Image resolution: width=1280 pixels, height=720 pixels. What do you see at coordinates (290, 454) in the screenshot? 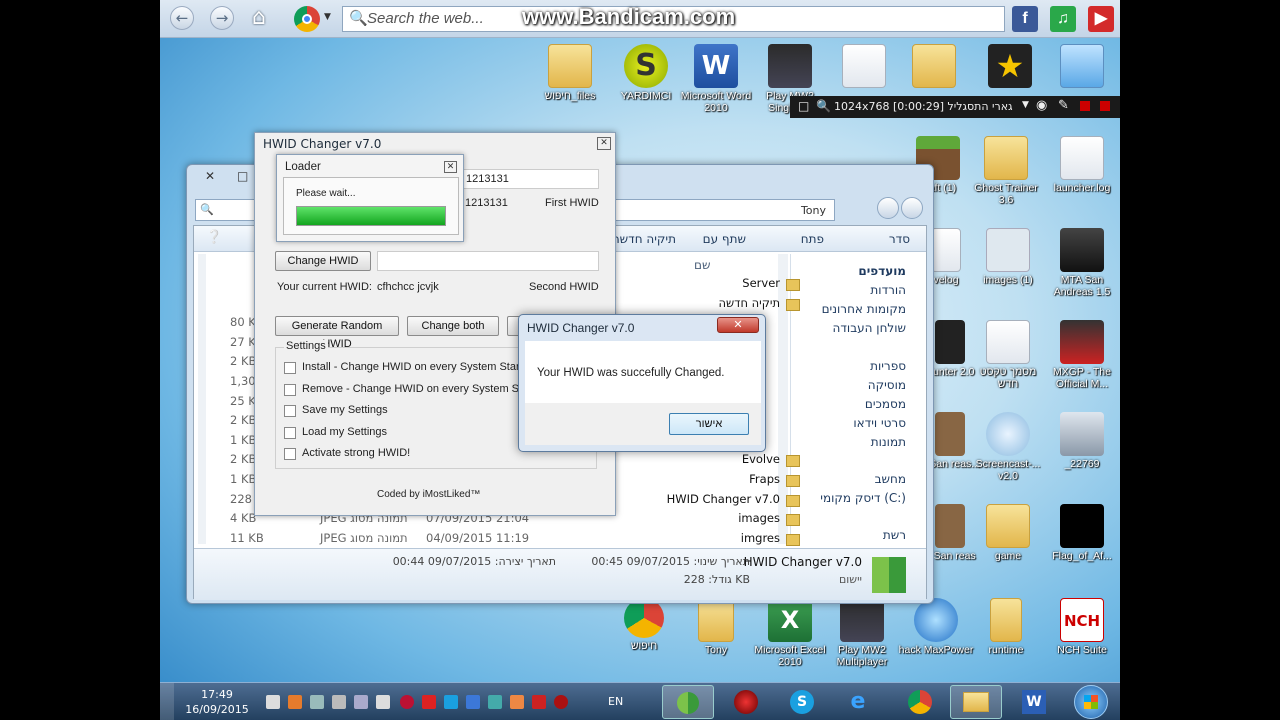
I see `strong-hwid-checkbox` at bounding box center [290, 454].